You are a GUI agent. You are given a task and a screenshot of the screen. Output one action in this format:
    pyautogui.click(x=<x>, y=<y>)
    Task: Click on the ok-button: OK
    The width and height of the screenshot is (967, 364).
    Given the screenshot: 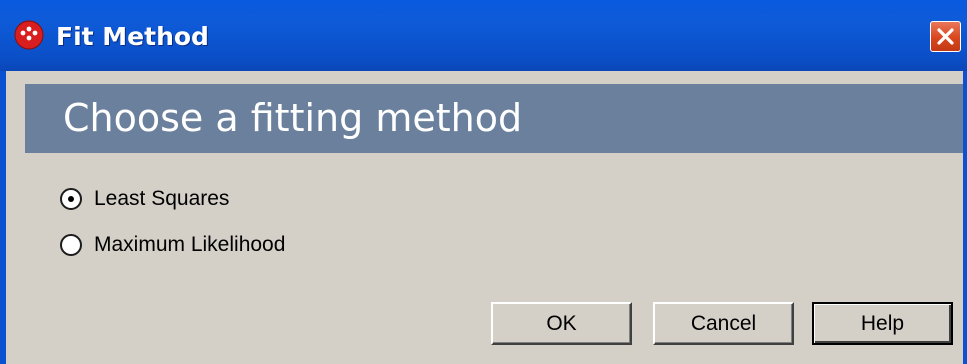 What is the action you would take?
    pyautogui.click(x=561, y=323)
    